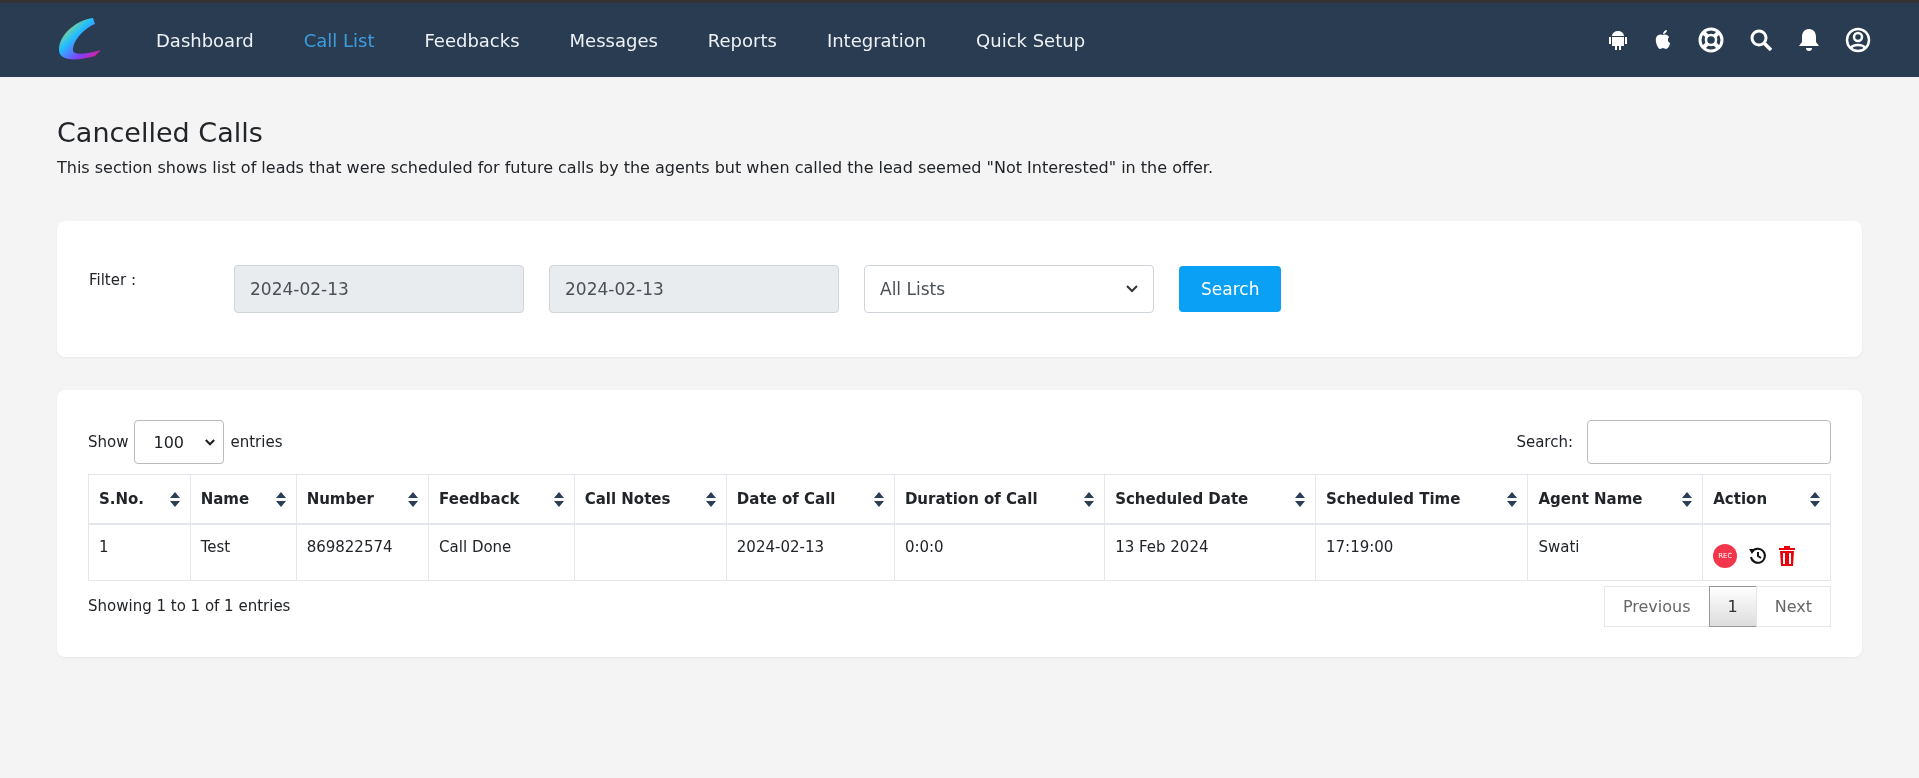 The height and width of the screenshot is (778, 1919). What do you see at coordinates (694, 289) in the screenshot?
I see `end-date-field: 2024-02-13` at bounding box center [694, 289].